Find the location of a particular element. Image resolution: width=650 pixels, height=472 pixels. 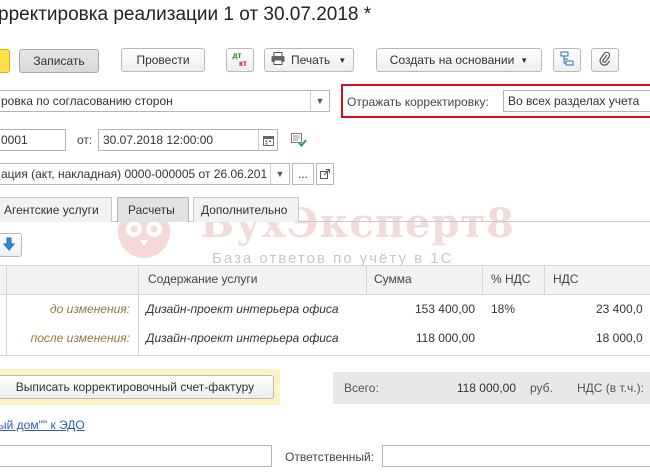

row-sum: 118 000,00 is located at coordinates (445, 338).